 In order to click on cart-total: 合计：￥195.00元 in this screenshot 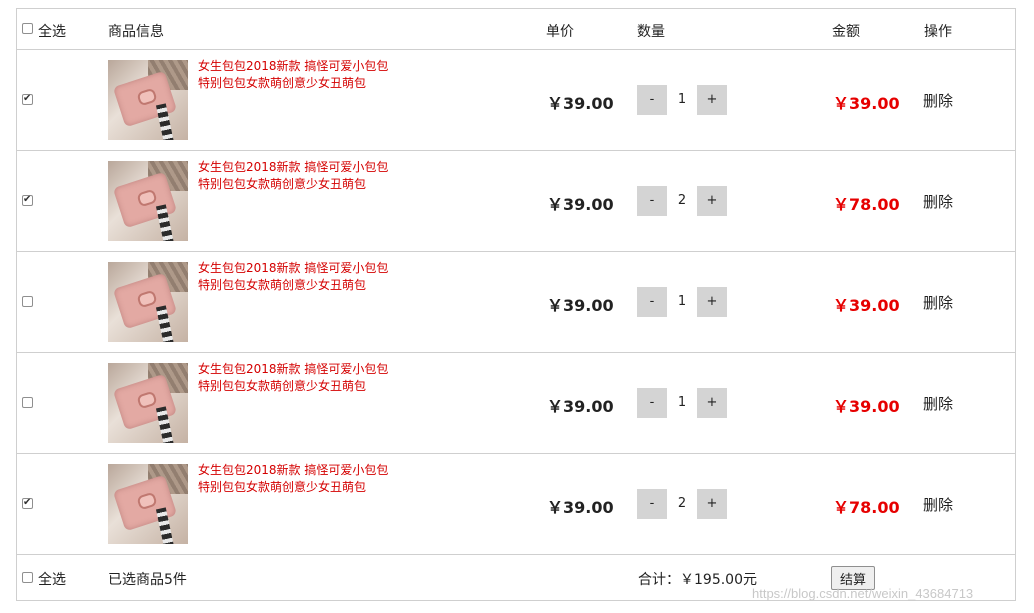, I will do `click(697, 580)`.